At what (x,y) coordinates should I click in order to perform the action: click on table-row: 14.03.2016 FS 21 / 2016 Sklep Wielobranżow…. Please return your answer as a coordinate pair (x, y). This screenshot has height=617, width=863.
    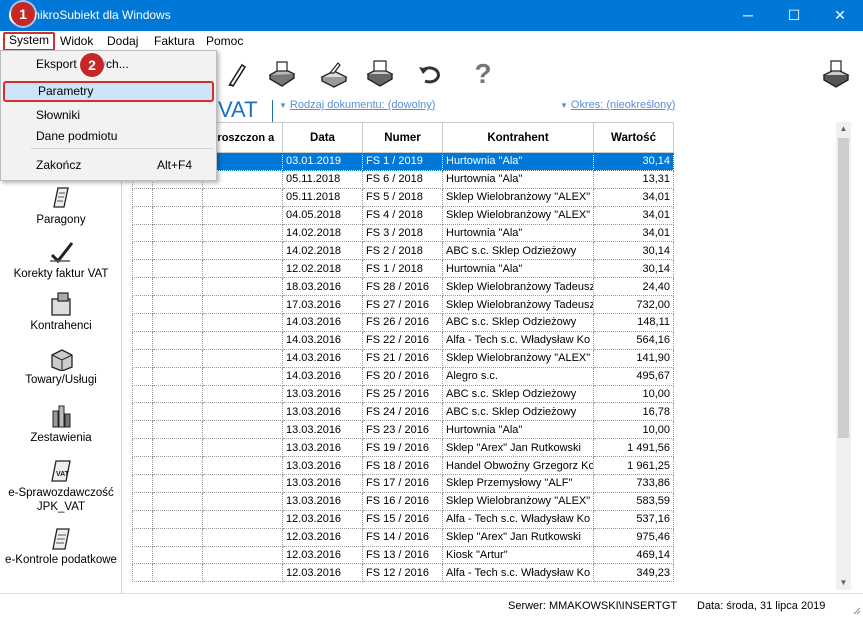
    Looking at the image, I should click on (403, 358).